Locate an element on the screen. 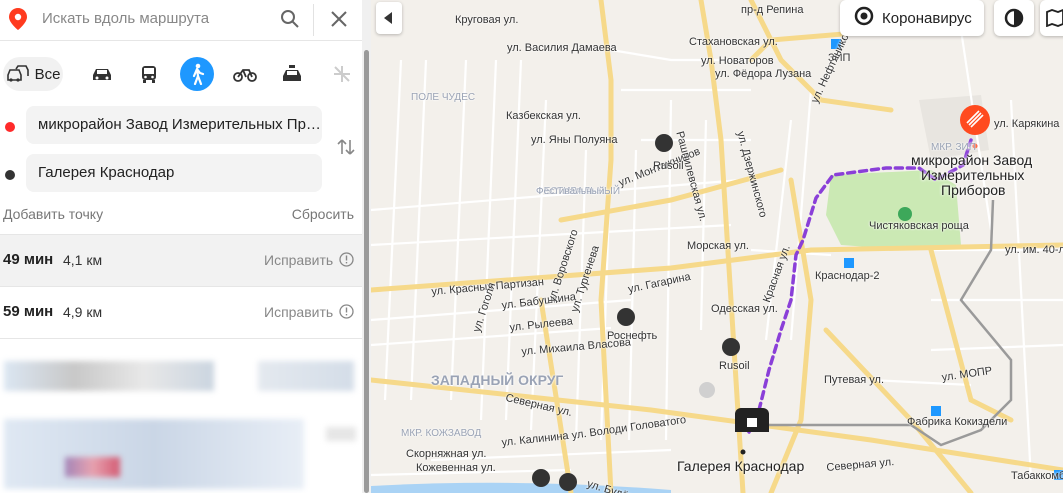  search-bar: Искать вдоль маршрута is located at coordinates (181, 20).